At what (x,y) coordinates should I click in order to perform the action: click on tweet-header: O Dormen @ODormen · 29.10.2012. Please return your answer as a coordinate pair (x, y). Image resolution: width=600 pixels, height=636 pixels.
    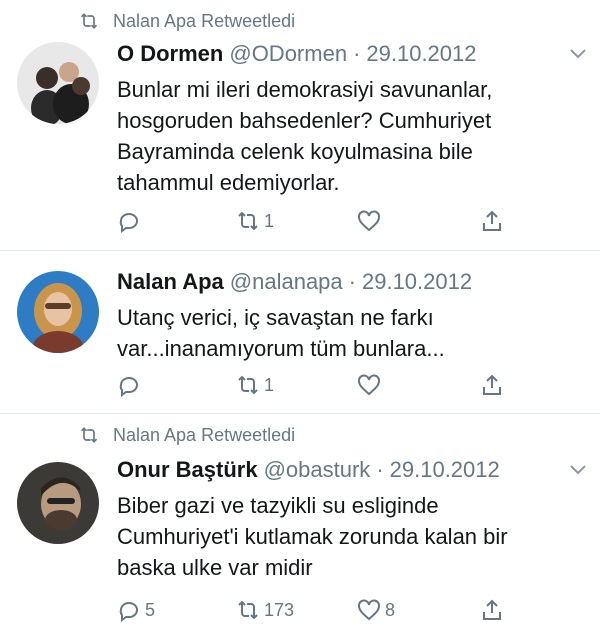
    Looking at the image, I should click on (351, 54).